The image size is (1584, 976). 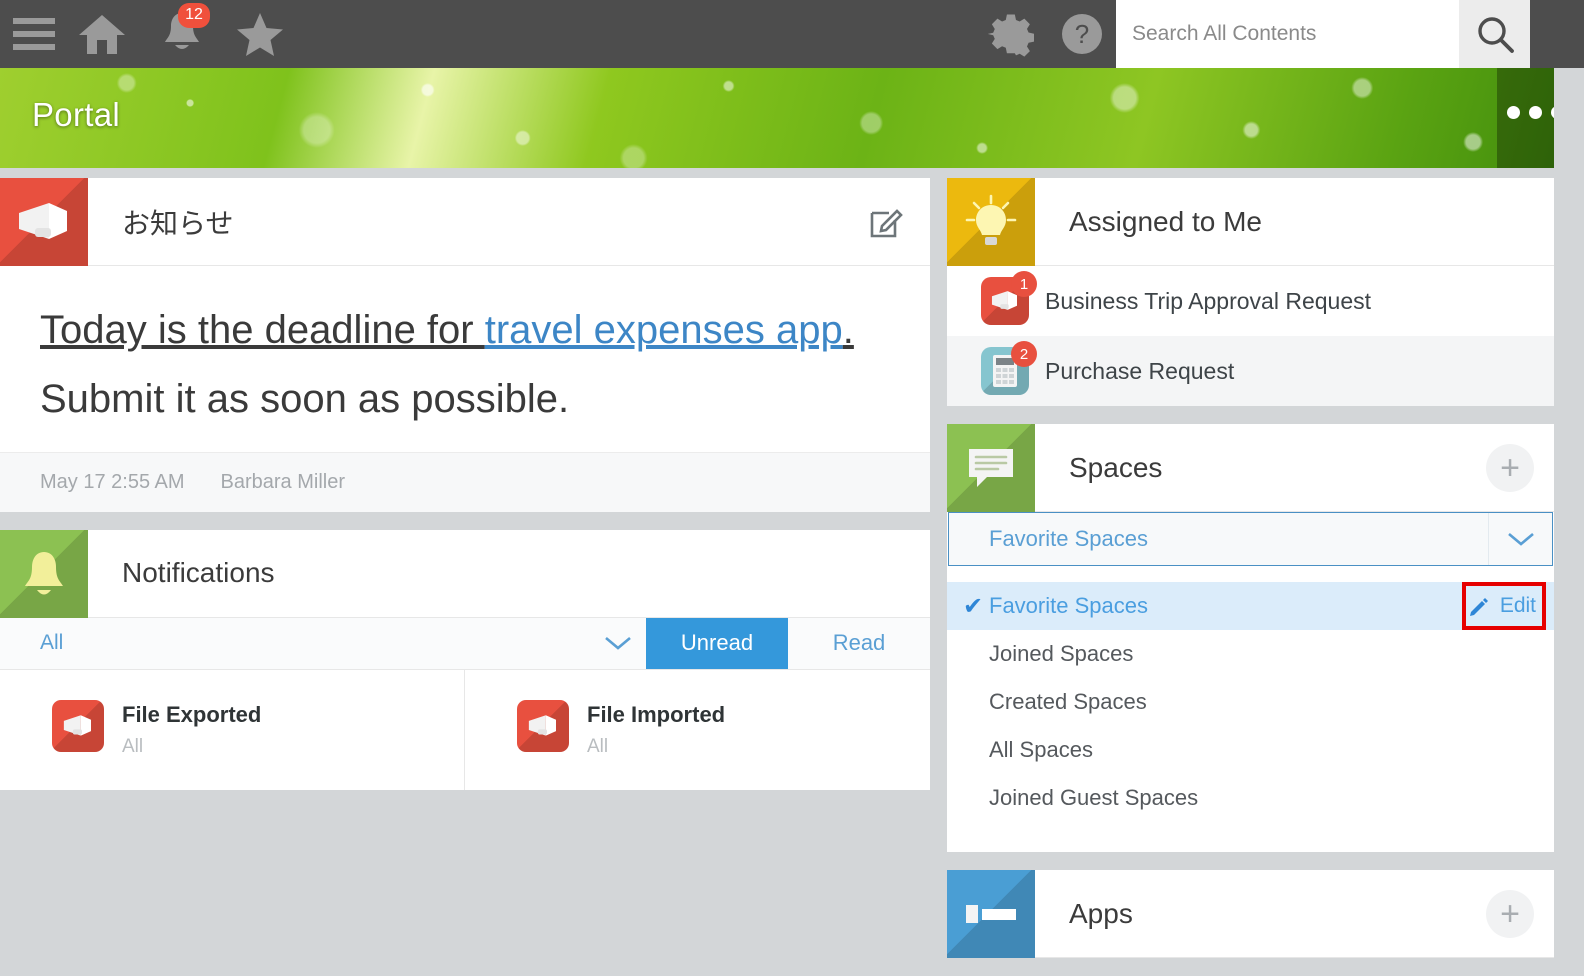 I want to click on portal-banner: Portal, so click(x=792, y=118).